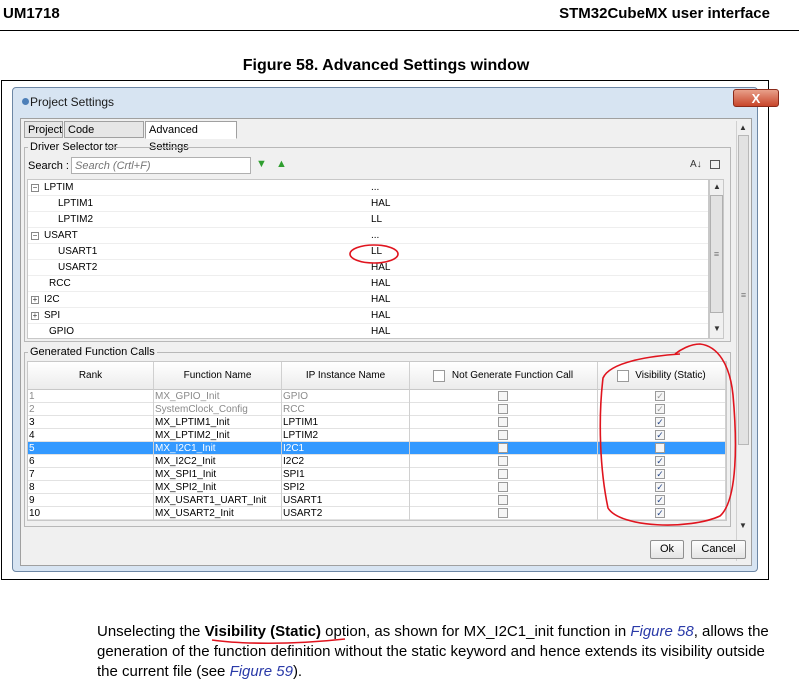 This screenshot has height=687, width=799. Describe the element at coordinates (374, 254) in the screenshot. I see `annotation-circle-ll` at that location.